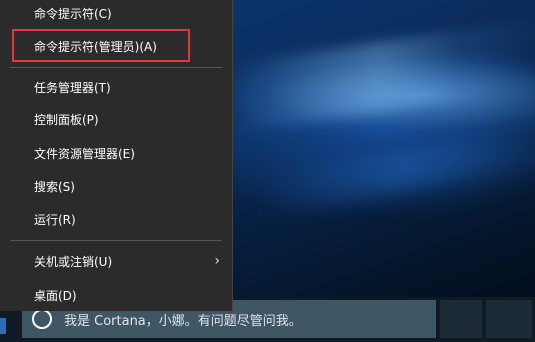 This screenshot has width=535, height=342. I want to click on start-button-edge, so click(3, 326).